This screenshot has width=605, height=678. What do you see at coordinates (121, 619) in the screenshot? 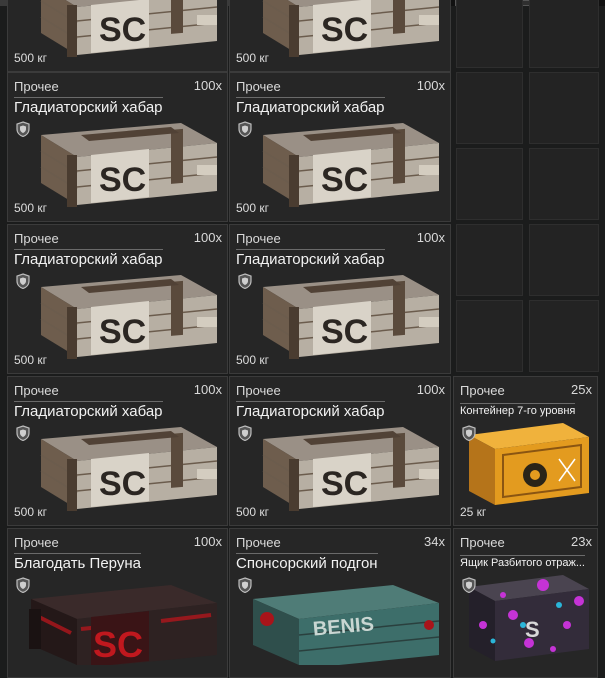
I see `perun-item-image: SC` at bounding box center [121, 619].